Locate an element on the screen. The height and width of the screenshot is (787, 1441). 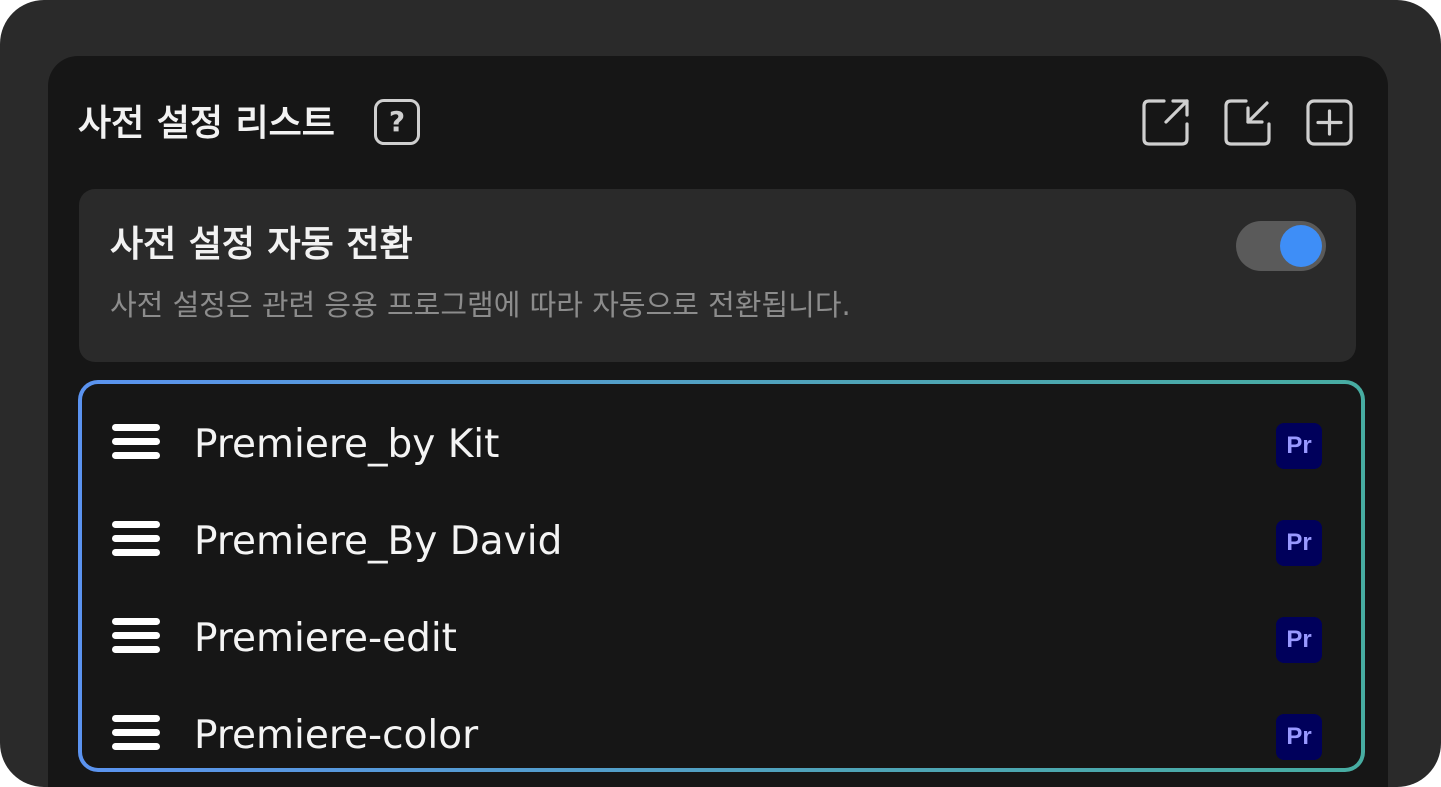
auto-switch-title: 사전 설정 자동 전환 is located at coordinates (261, 244).